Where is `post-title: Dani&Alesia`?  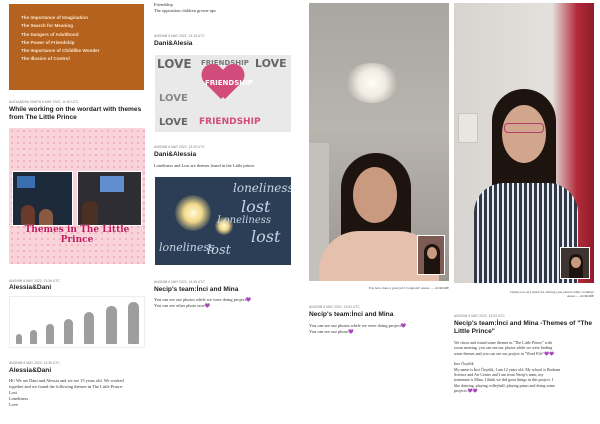
post-title: Dani&Alesia is located at coordinates (227, 44).